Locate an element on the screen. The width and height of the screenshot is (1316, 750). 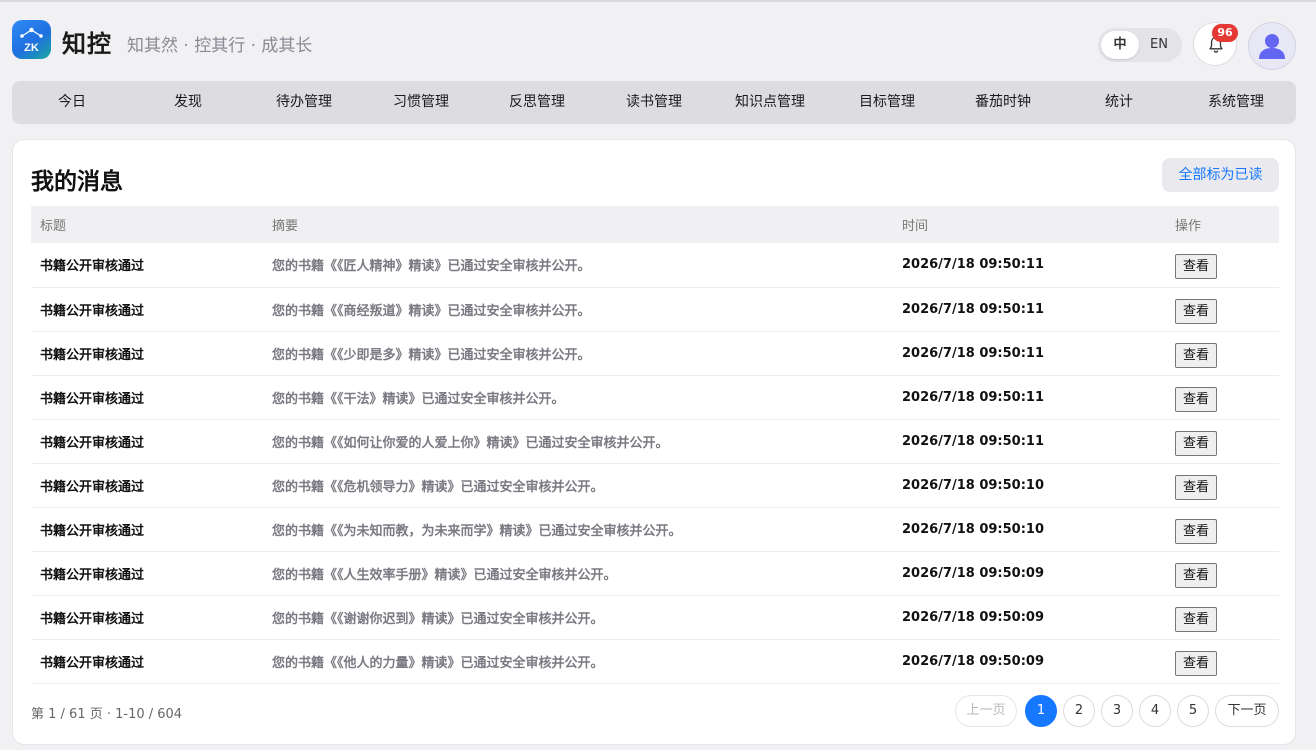
message-summary: 您的书籍《《为未知而教，为未来而学》精读》已通过安全审核并公开。 is located at coordinates (578, 529).